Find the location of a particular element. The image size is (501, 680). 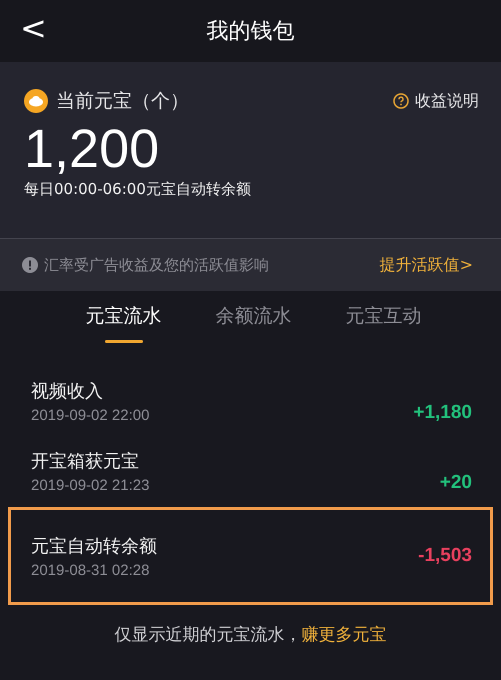

transfer-note: 每日00:00-06:00元宝自动转余额 is located at coordinates (138, 189).